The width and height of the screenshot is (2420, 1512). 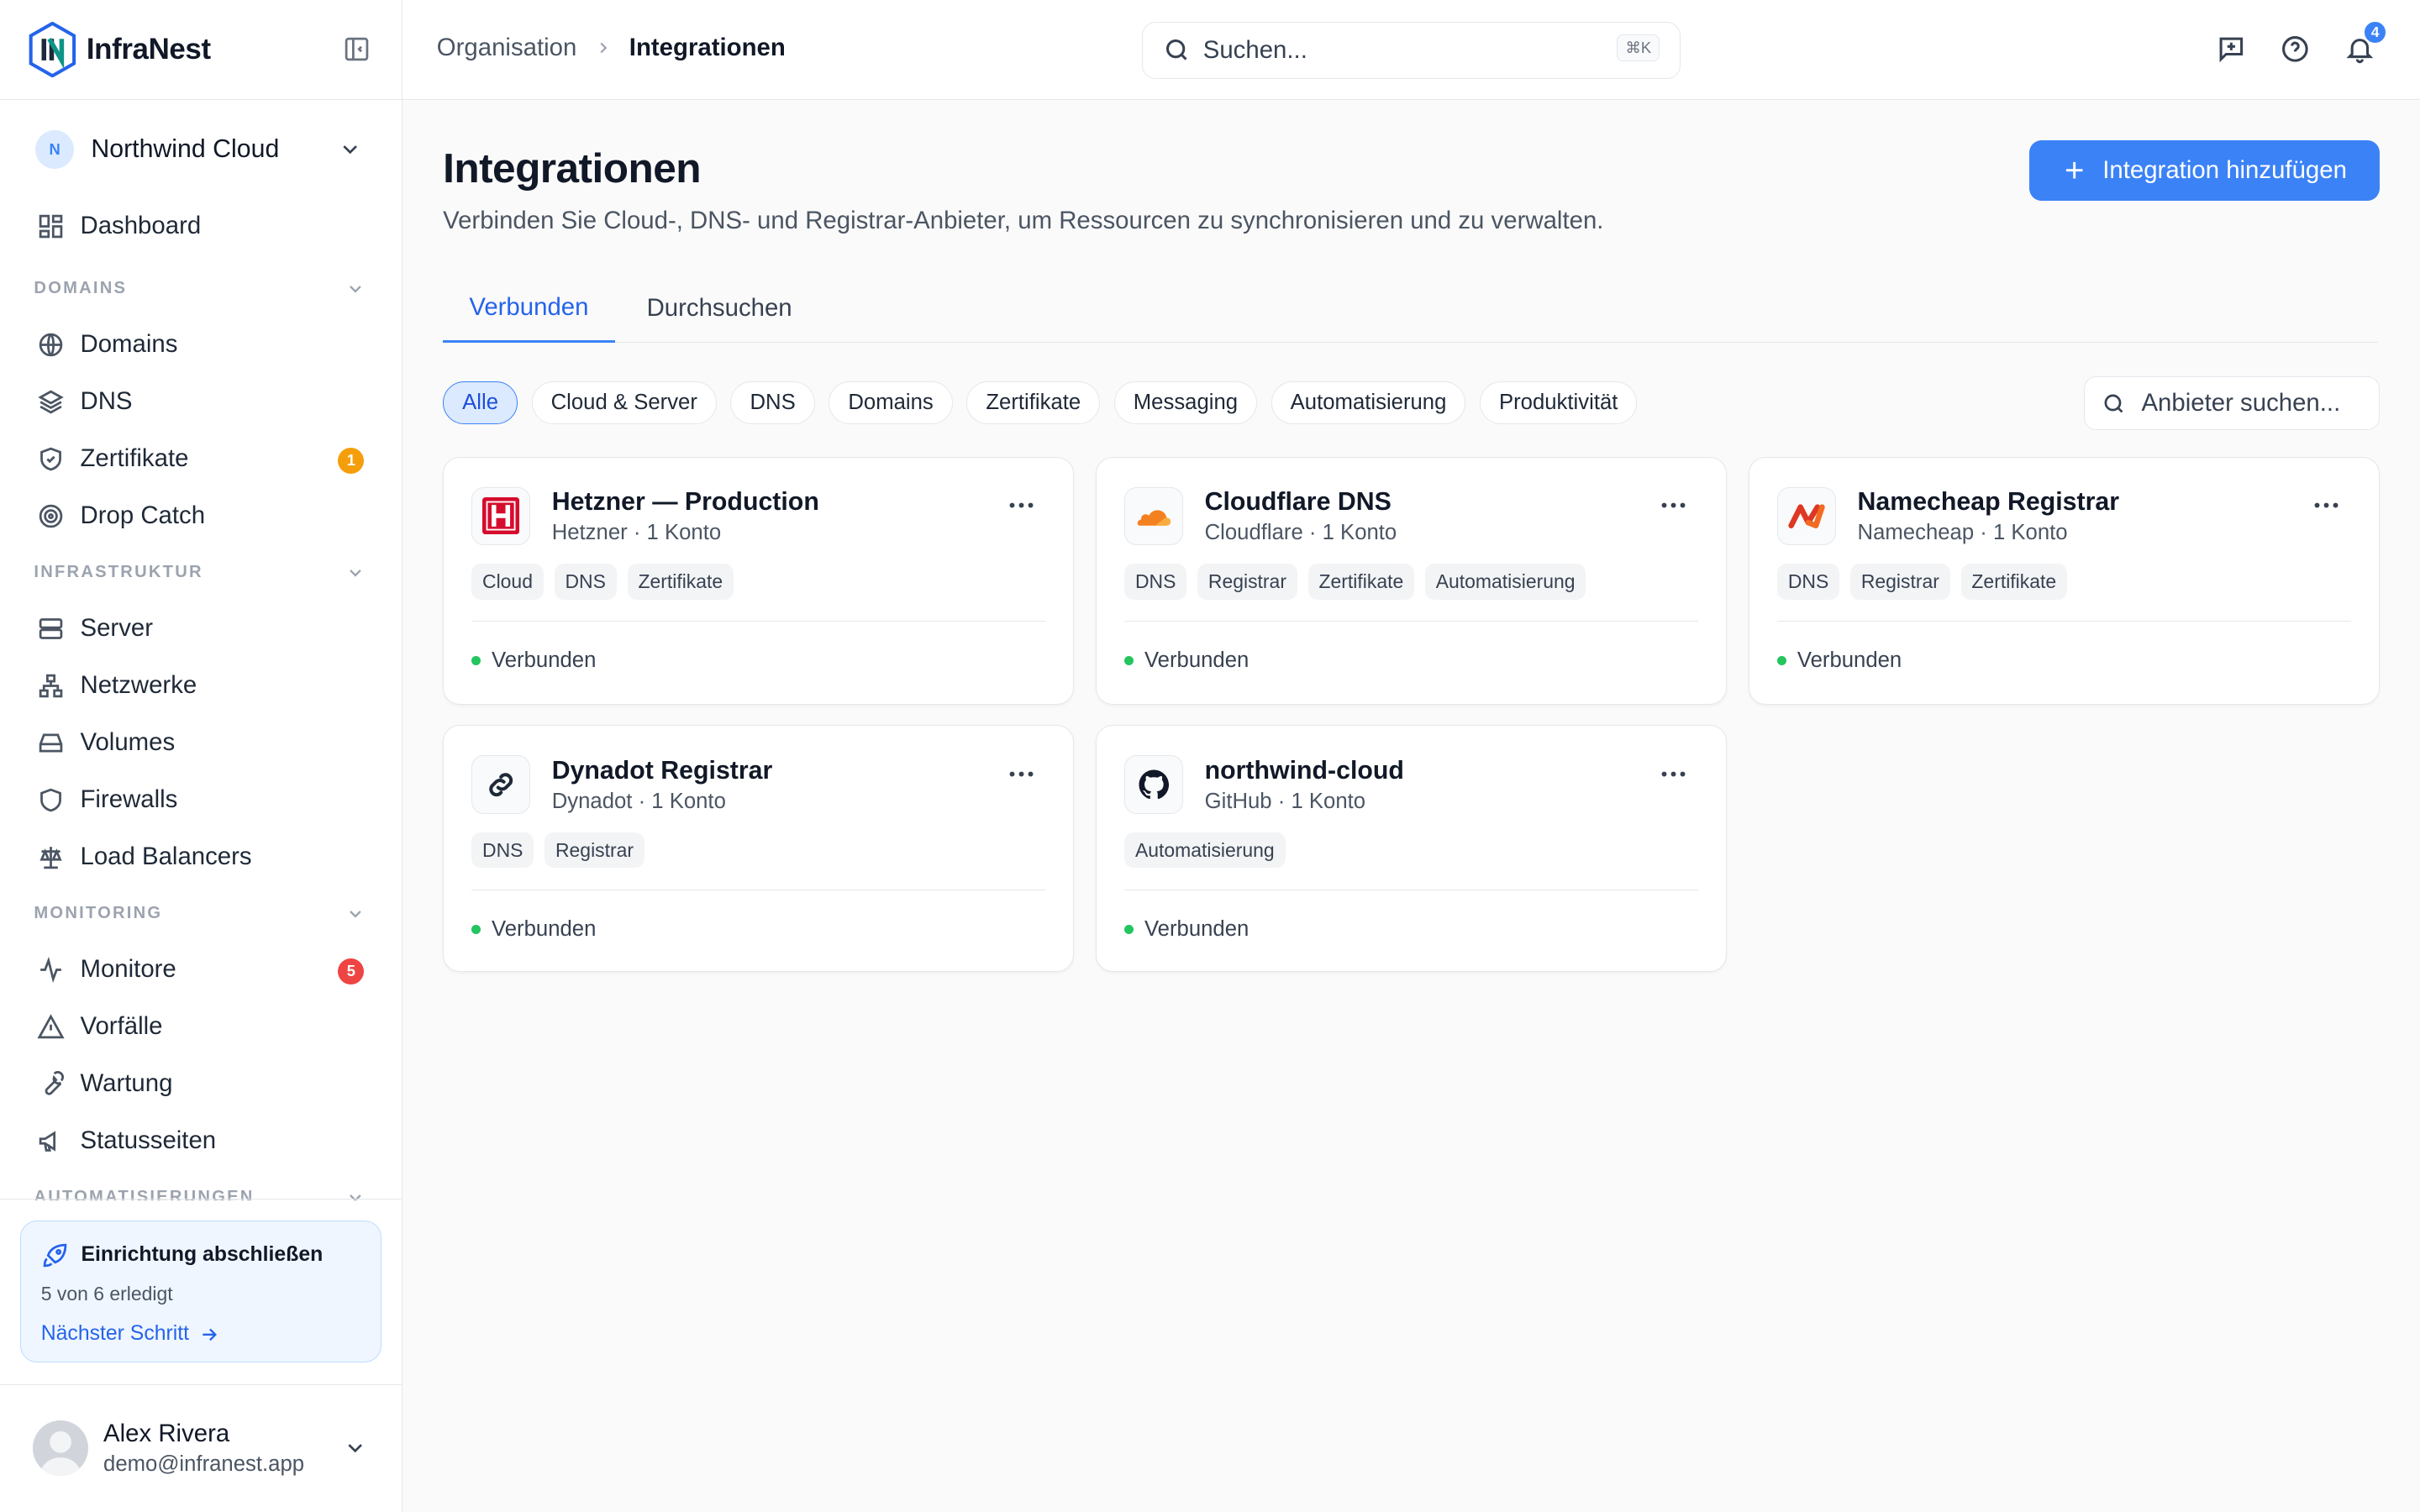 I want to click on certificates-count-badge: 1, so click(x=352, y=460).